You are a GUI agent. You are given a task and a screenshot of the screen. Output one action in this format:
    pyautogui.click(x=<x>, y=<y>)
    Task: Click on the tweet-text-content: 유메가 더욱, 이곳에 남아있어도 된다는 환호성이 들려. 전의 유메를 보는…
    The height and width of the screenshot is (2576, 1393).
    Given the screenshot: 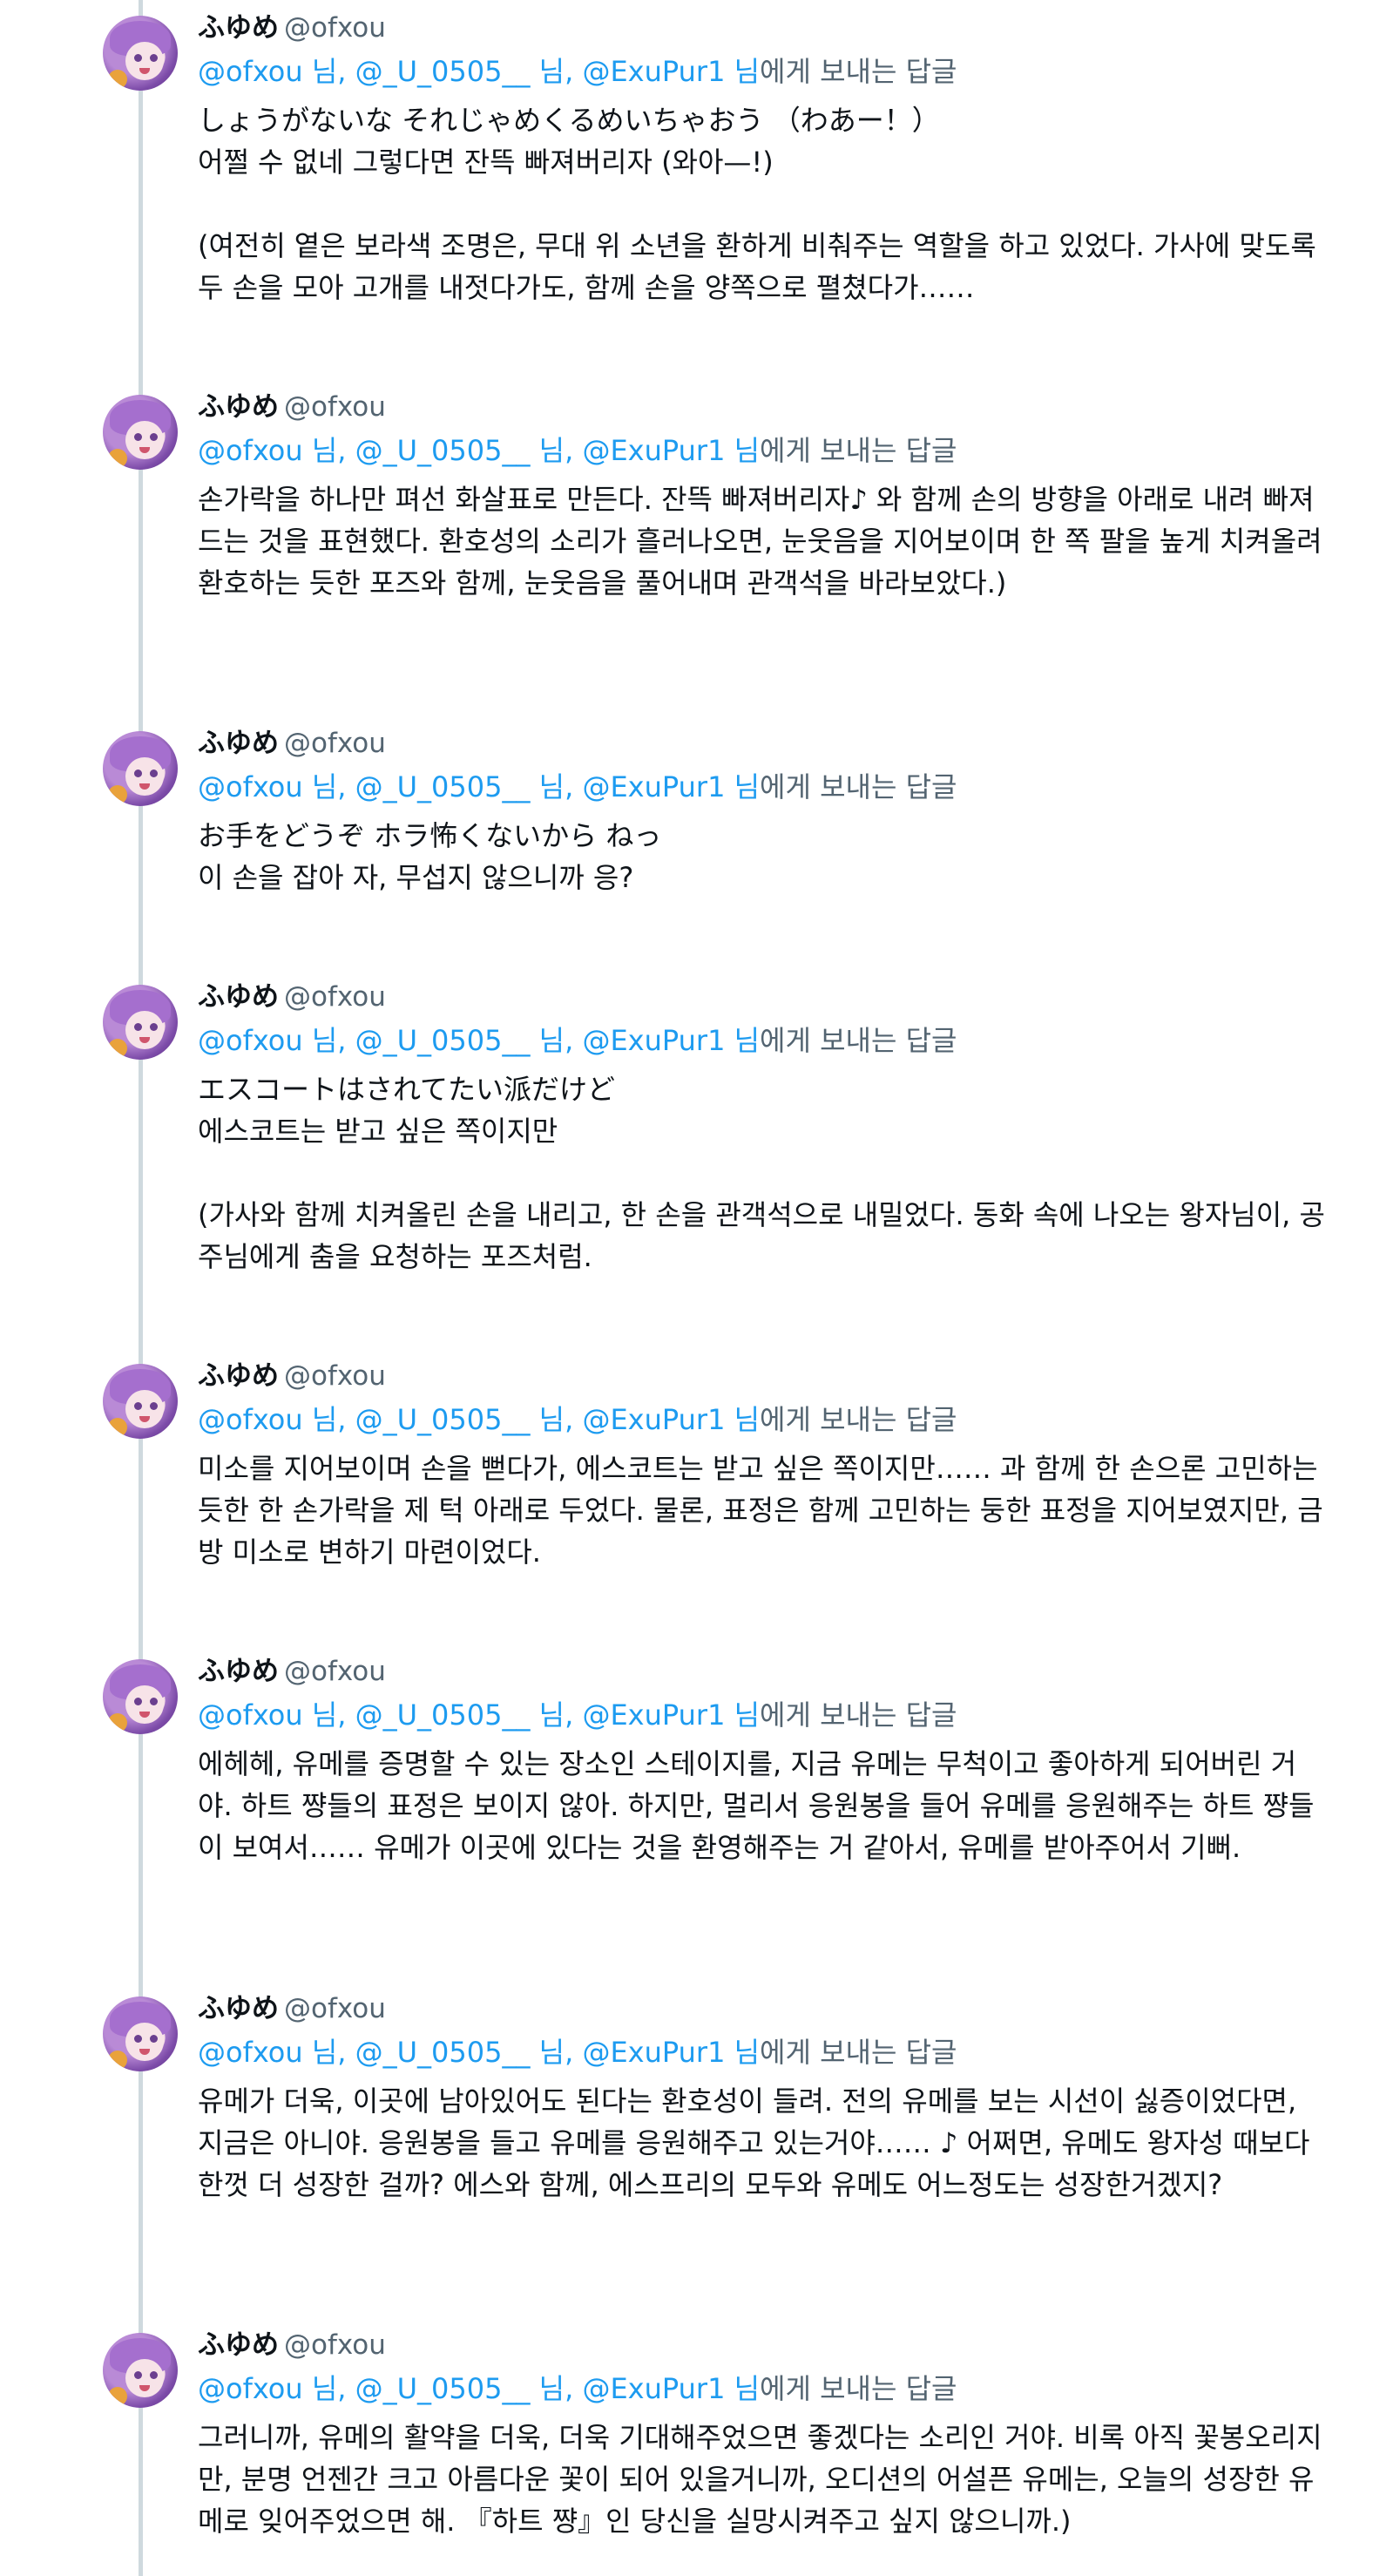 What is the action you would take?
    pyautogui.click(x=758, y=2143)
    